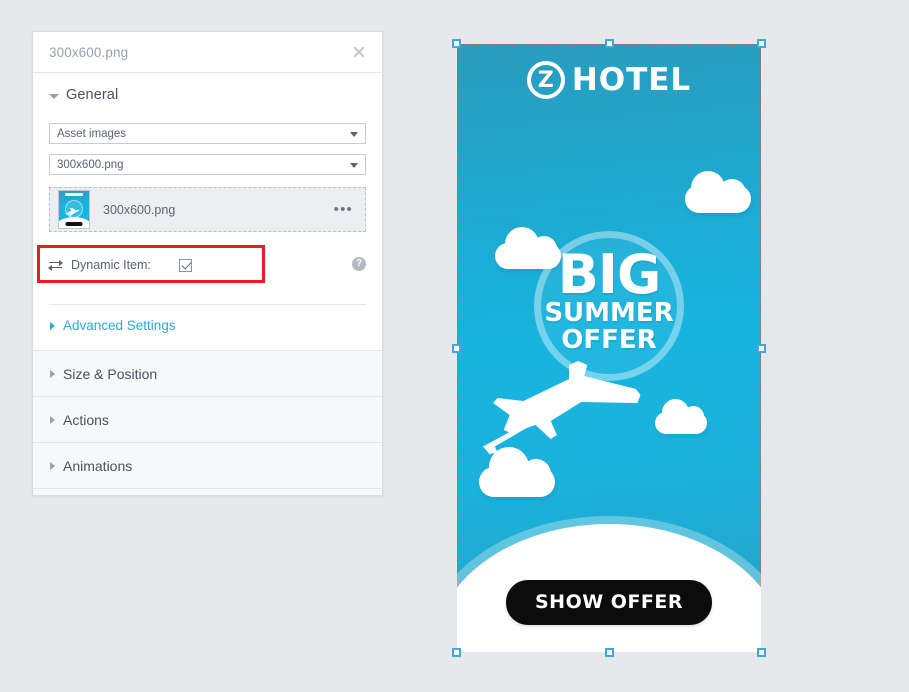  I want to click on headline-summer: SUMMER, so click(609, 313).